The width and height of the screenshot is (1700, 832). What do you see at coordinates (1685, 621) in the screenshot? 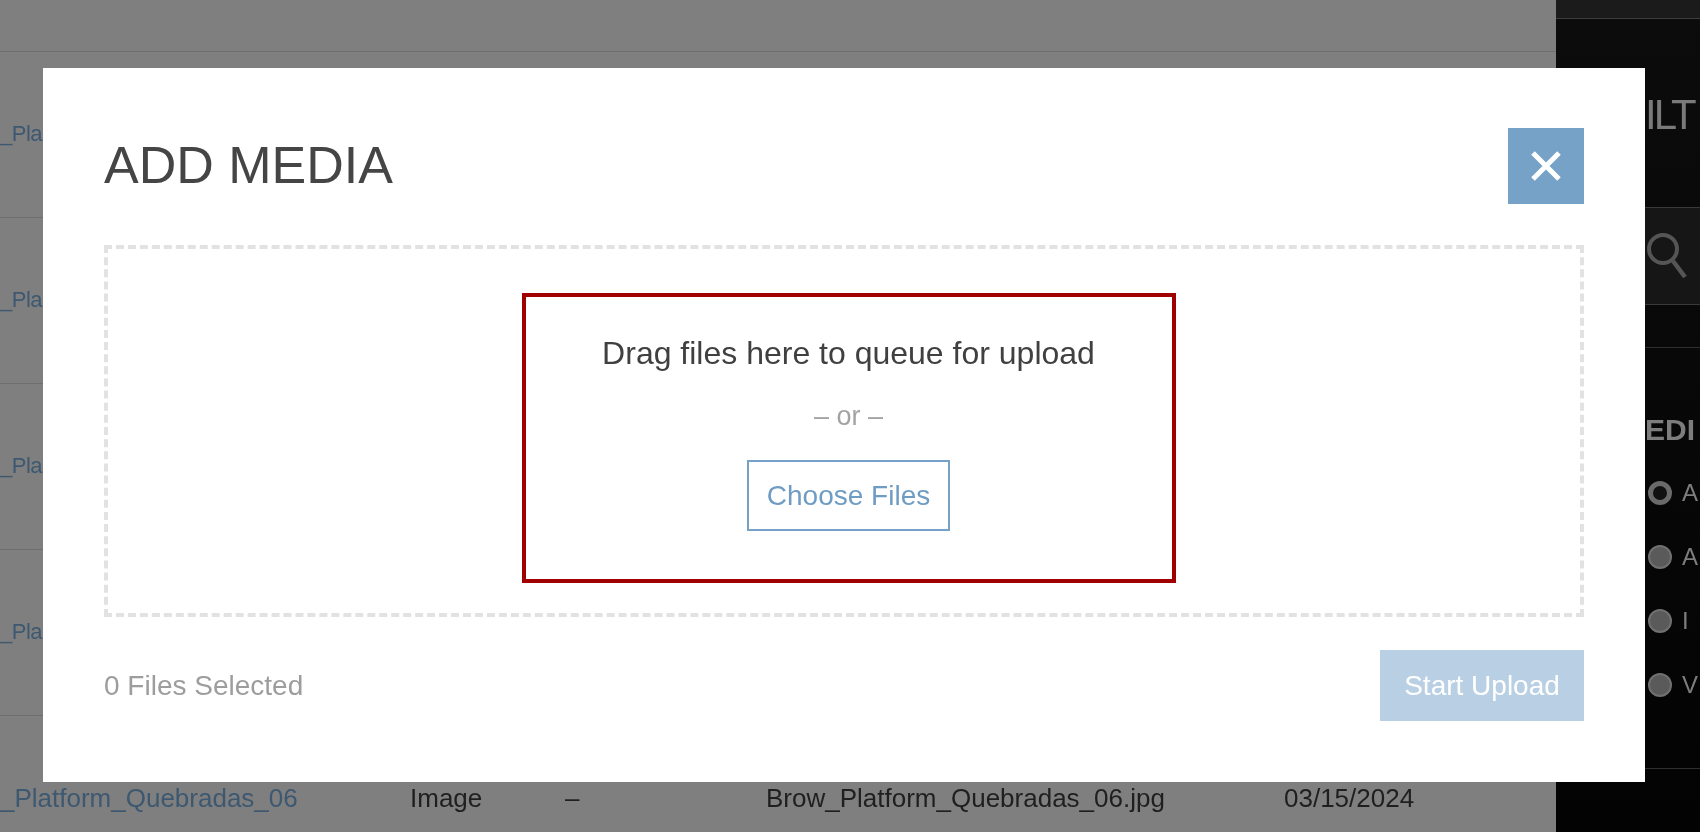
I see `radio-label: I` at bounding box center [1685, 621].